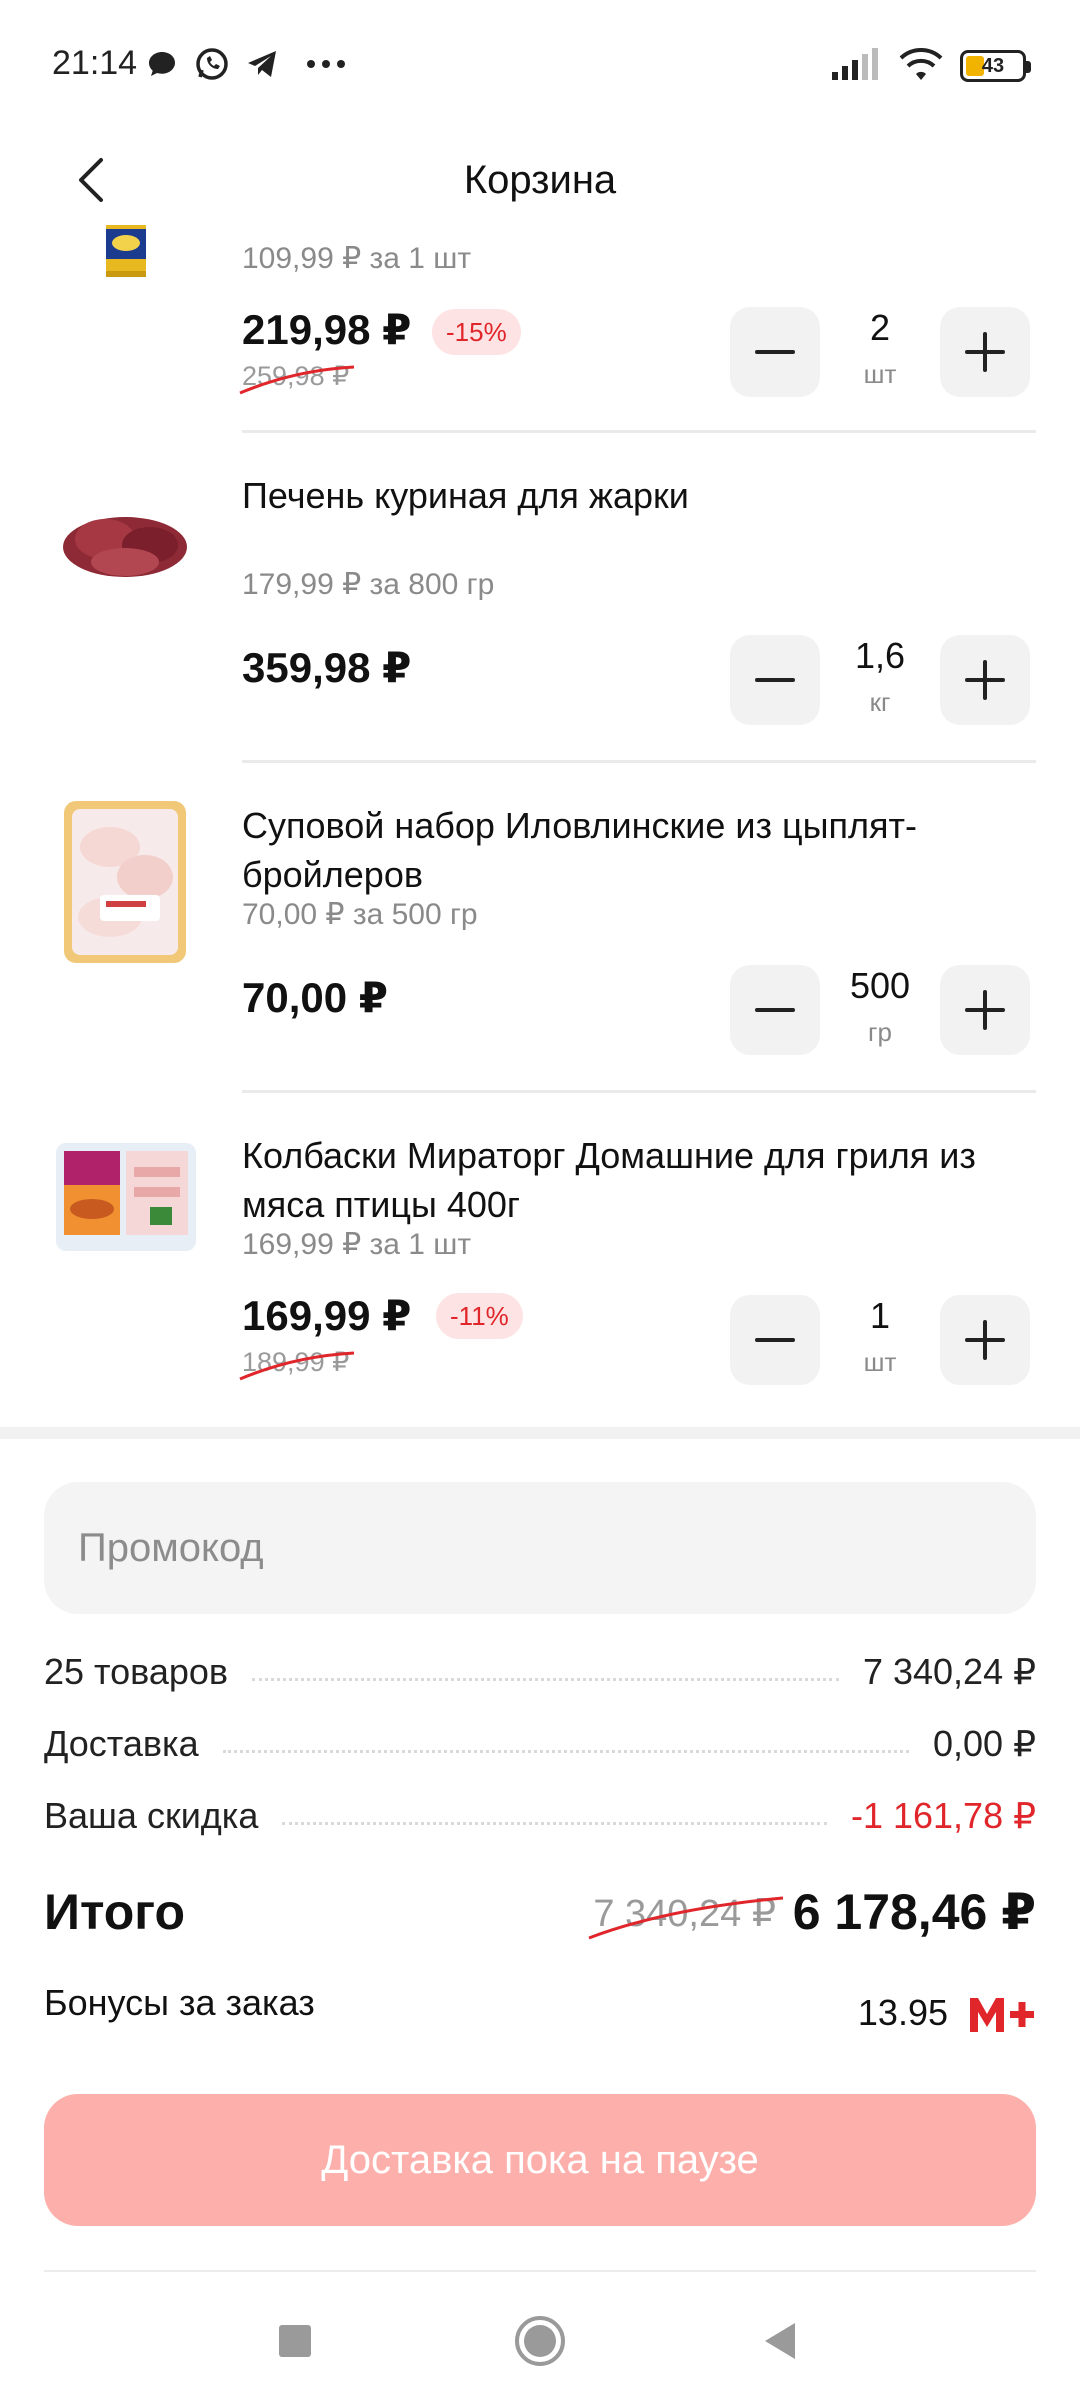 The image size is (1080, 2400). Describe the element at coordinates (540, 1912) in the screenshot. I see `total-row: Итого 7 340,24 ₽ 6 178,46 ₽` at that location.